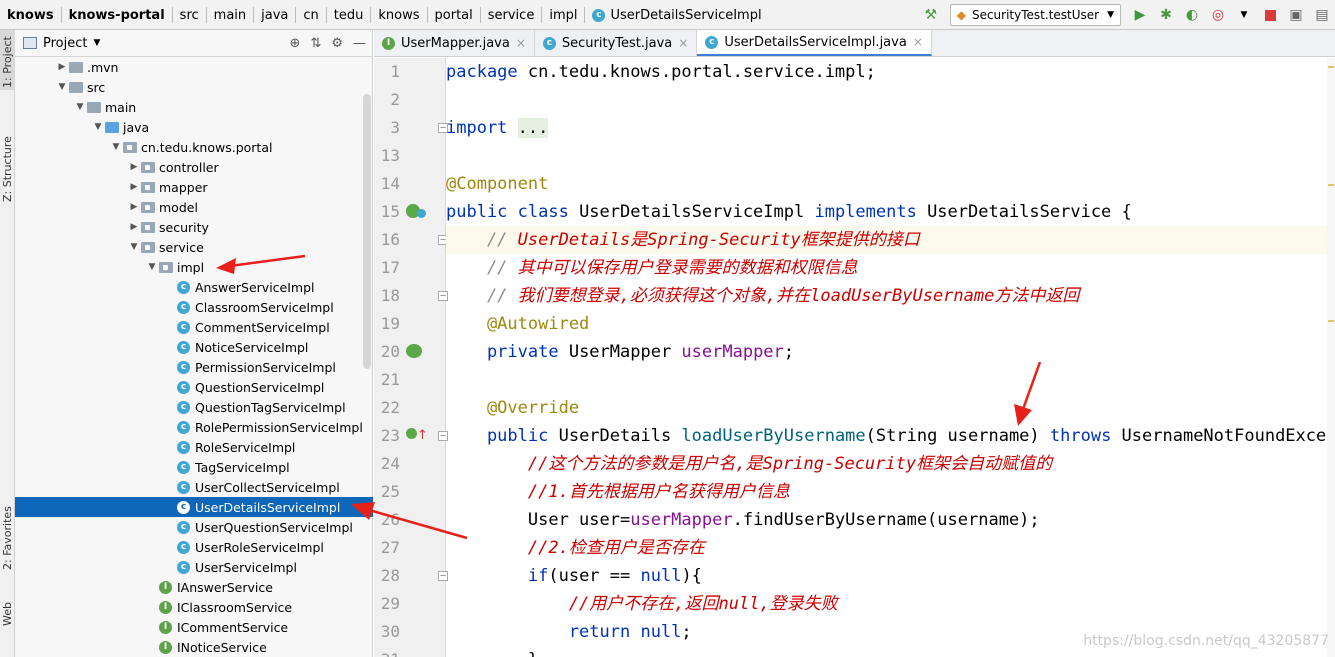  What do you see at coordinates (189, 15) in the screenshot?
I see `breadcrumb-item: src` at bounding box center [189, 15].